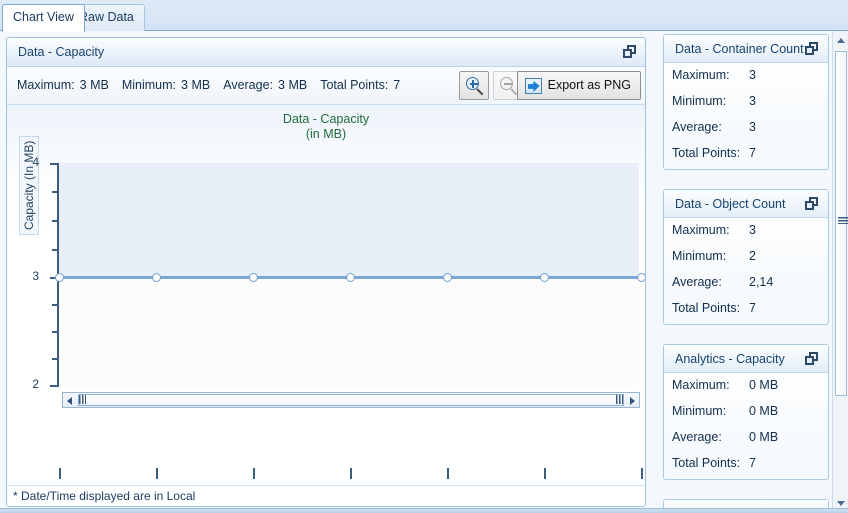  What do you see at coordinates (326, 495) in the screenshot?
I see `chart-footnote: * Date/Time displayed are in Local` at bounding box center [326, 495].